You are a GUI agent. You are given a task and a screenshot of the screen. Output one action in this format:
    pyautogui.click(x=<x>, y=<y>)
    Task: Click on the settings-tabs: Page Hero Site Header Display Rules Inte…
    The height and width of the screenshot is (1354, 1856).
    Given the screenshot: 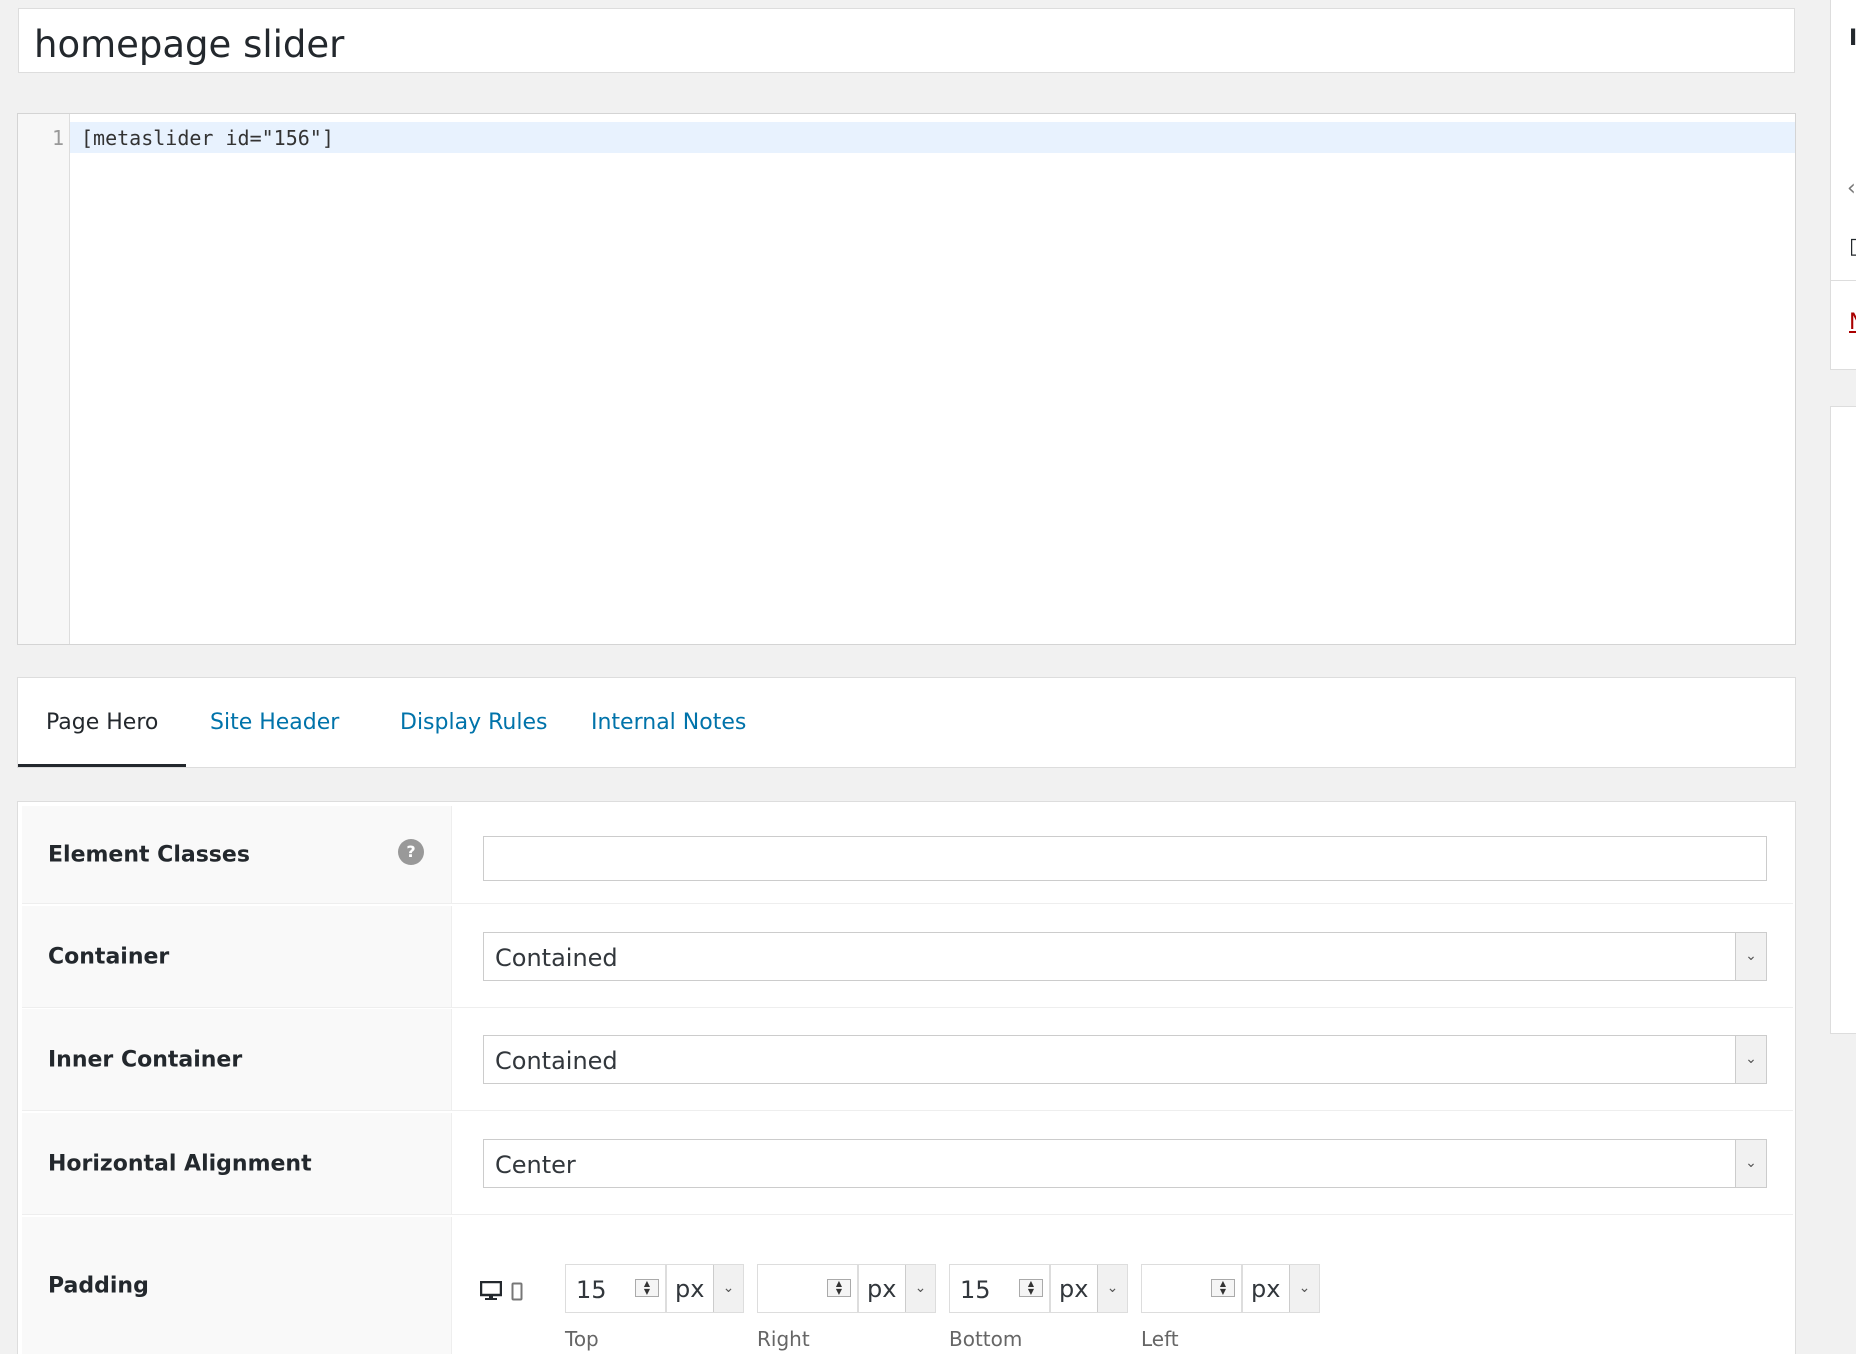 What is the action you would take?
    pyautogui.click(x=906, y=722)
    